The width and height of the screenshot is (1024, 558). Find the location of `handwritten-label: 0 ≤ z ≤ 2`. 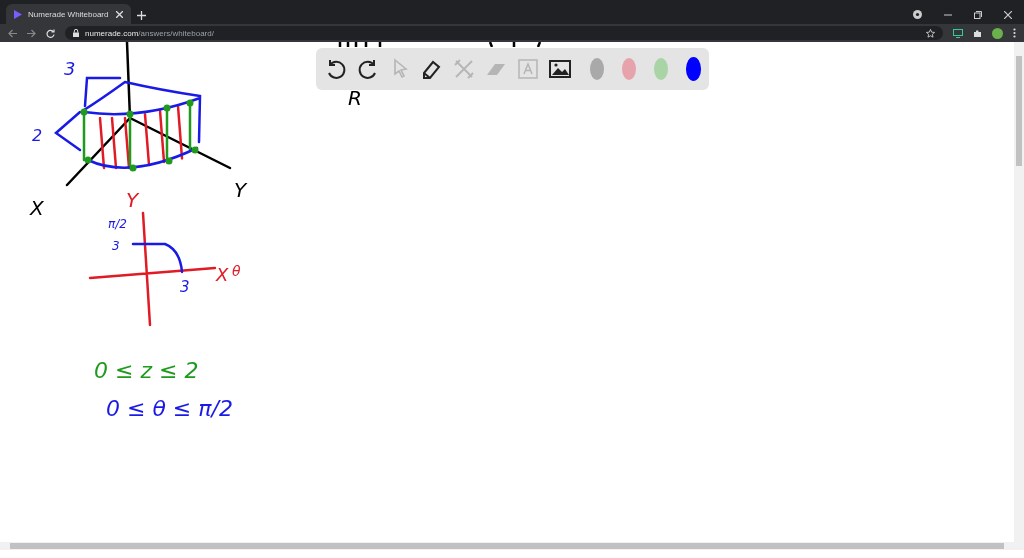

handwritten-label: 0 ≤ z ≤ 2 is located at coordinates (146, 371).